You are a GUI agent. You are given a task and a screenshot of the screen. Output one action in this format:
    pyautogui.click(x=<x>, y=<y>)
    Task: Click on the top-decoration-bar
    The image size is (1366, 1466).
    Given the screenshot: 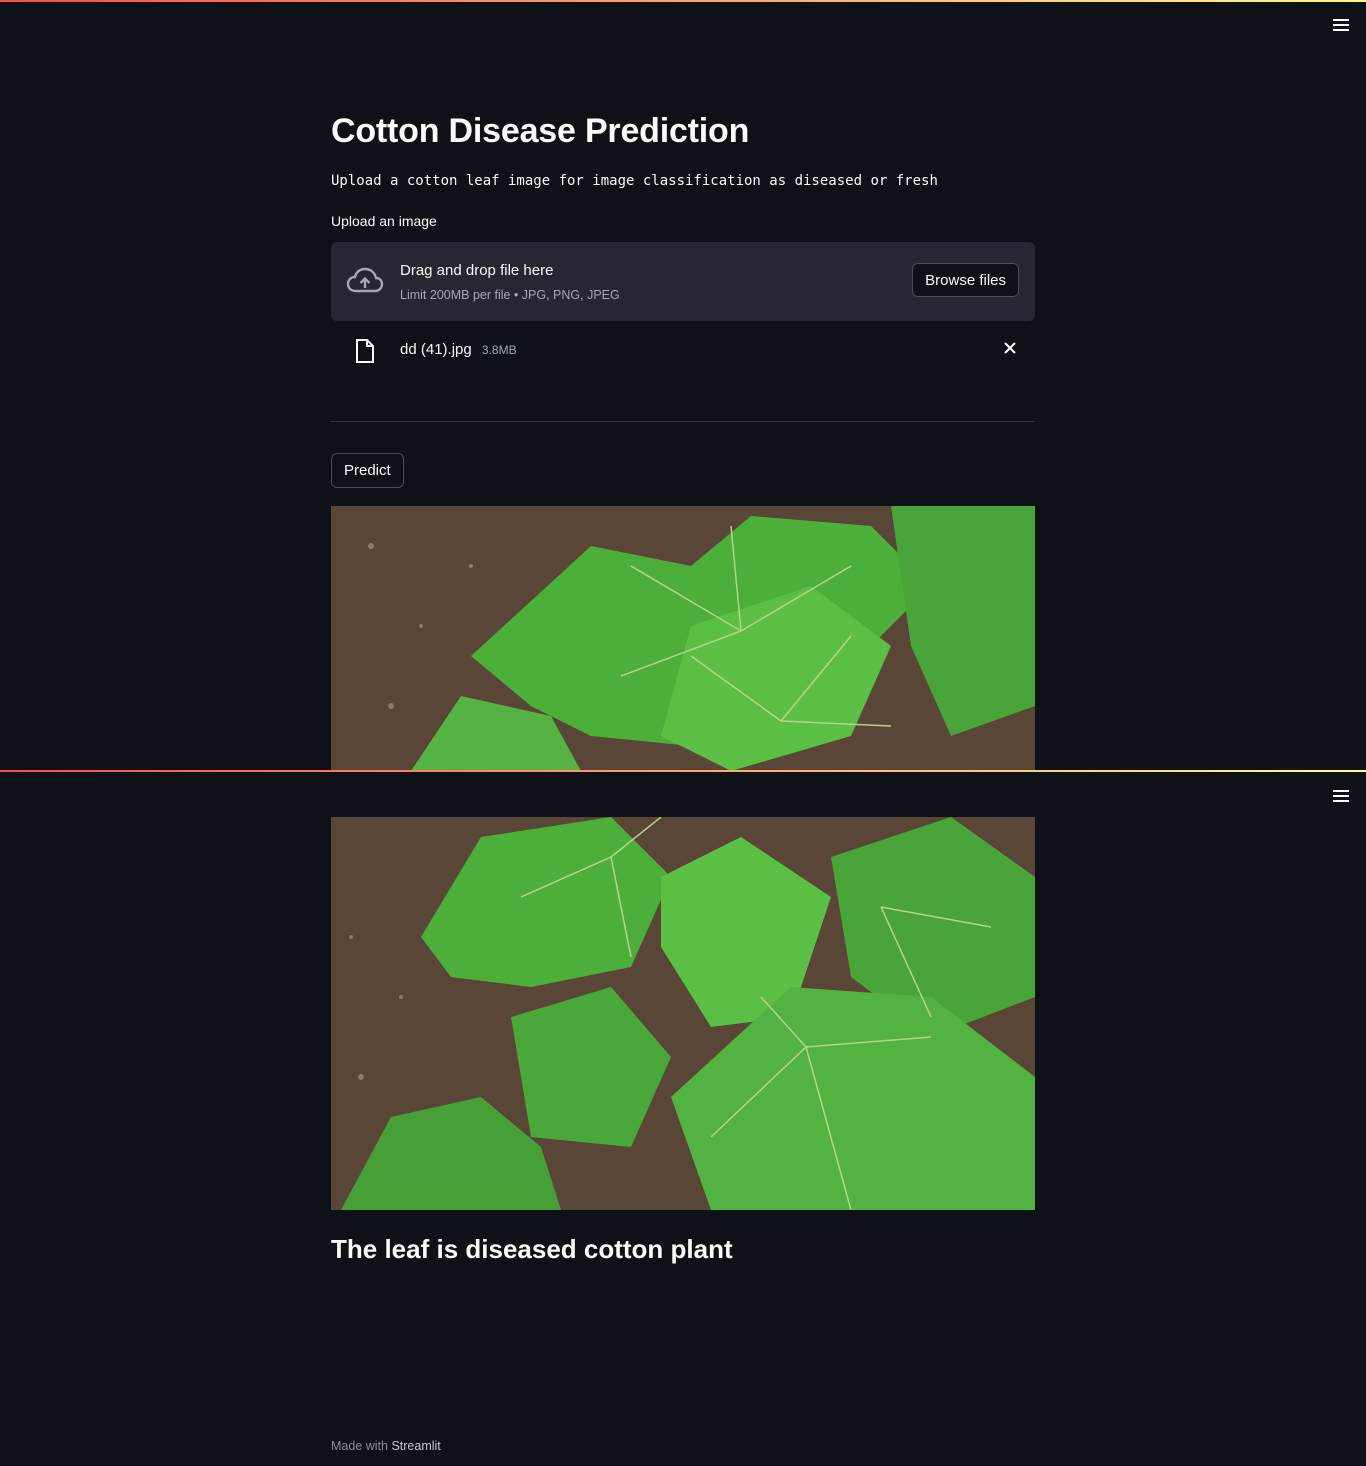 What is the action you would take?
    pyautogui.click(x=683, y=1)
    